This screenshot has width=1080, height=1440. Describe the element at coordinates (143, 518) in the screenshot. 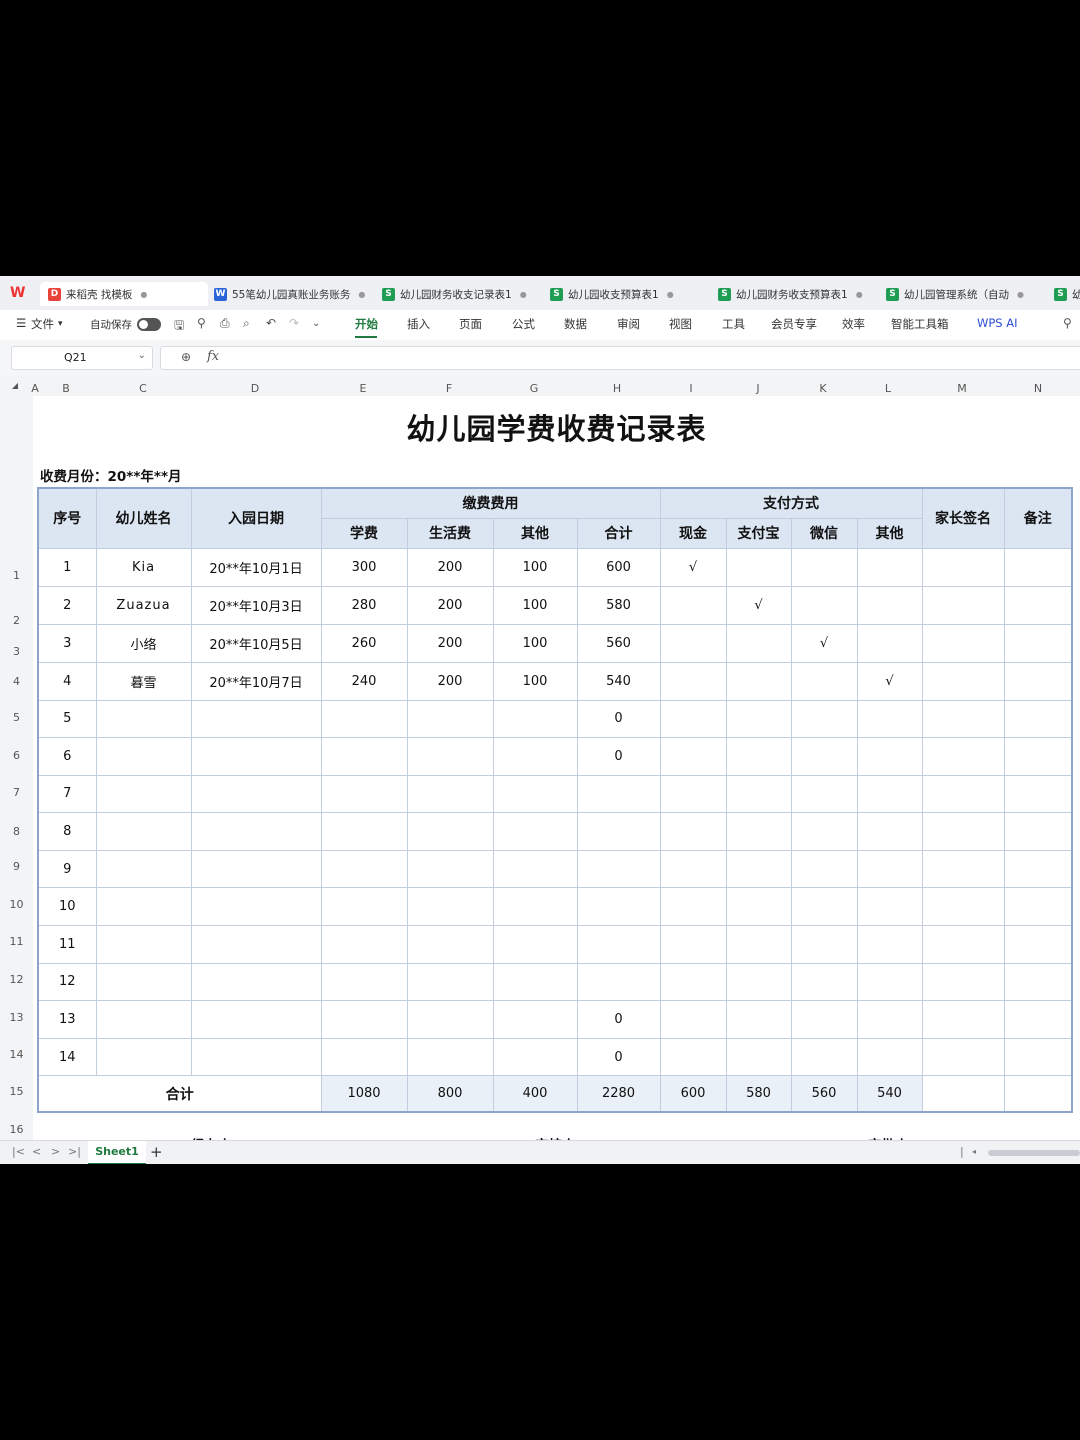

I see `header-name: 幼儿姓名` at that location.